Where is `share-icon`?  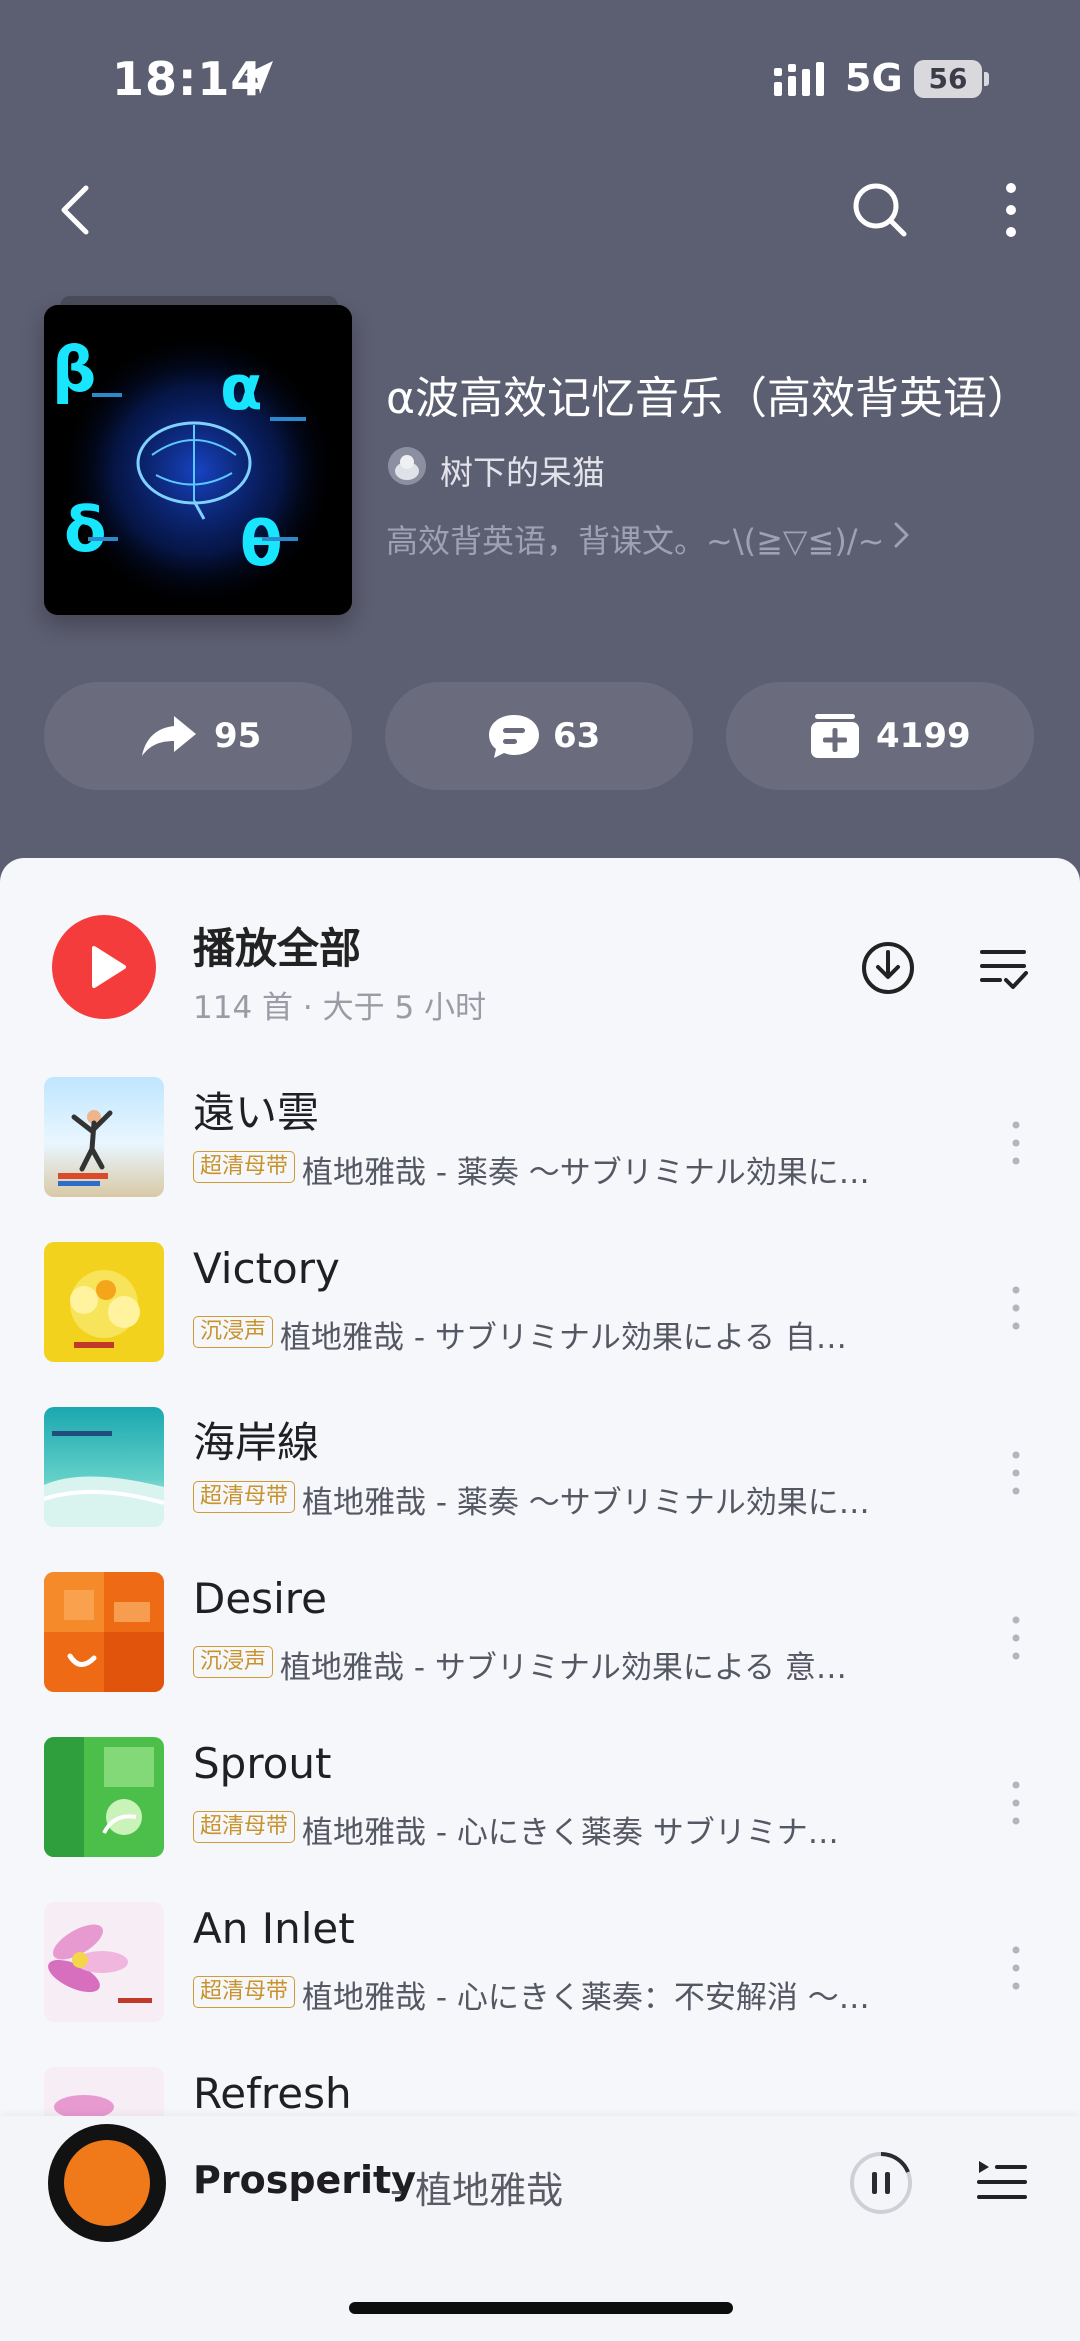
share-icon is located at coordinates (169, 736).